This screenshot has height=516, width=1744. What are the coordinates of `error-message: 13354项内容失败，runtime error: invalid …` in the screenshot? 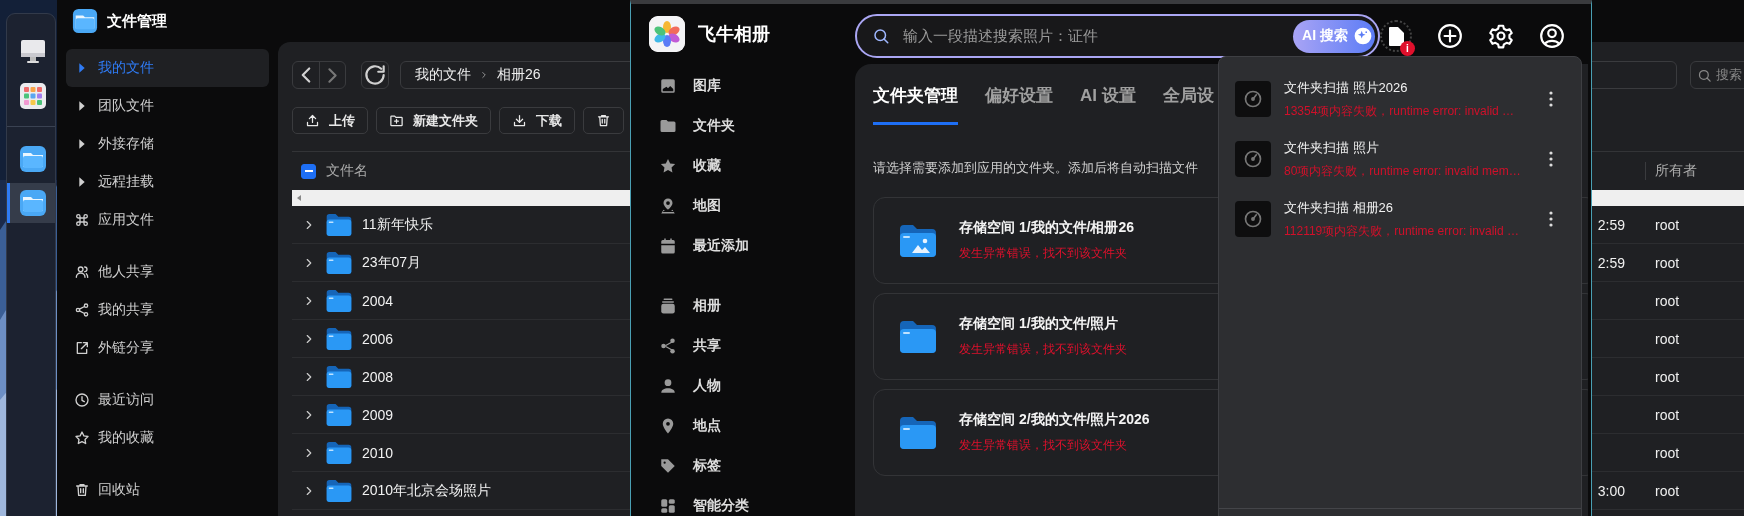 It's located at (1400, 111).